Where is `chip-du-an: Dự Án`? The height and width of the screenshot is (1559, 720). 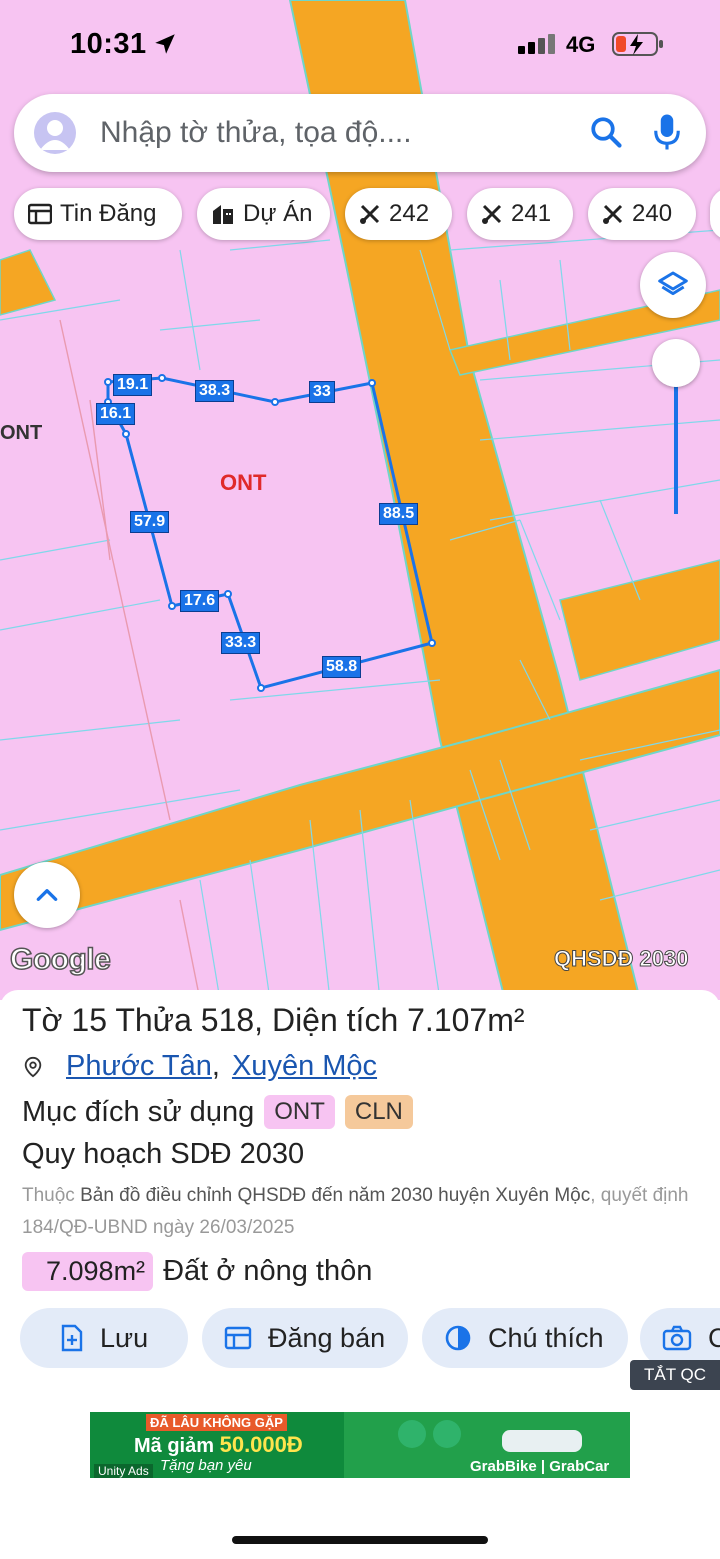
chip-du-an: Dự Án is located at coordinates (263, 214).